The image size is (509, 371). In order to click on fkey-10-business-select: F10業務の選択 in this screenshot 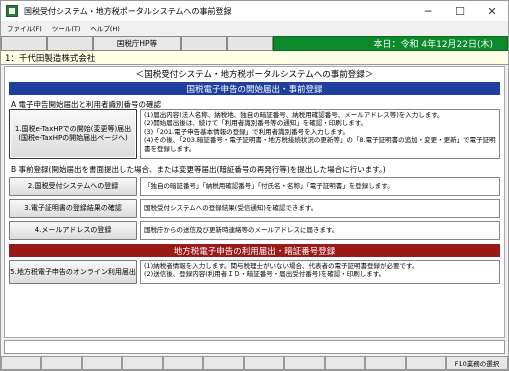, I will do `click(476, 363)`.